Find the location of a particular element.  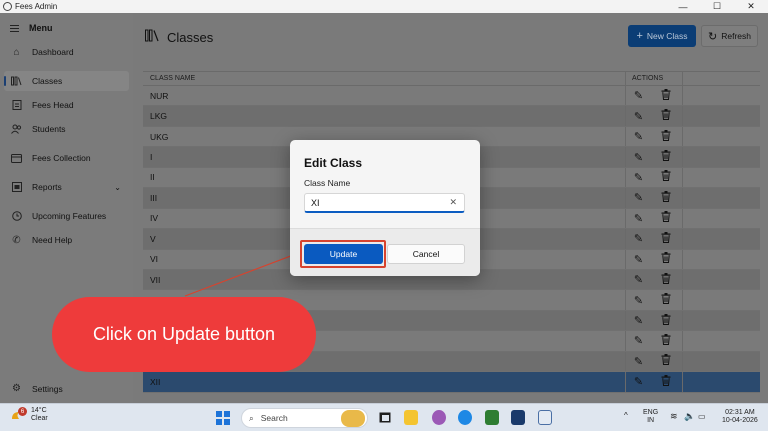

table-header: CLASS NAME ACTIONS is located at coordinates (451, 78).